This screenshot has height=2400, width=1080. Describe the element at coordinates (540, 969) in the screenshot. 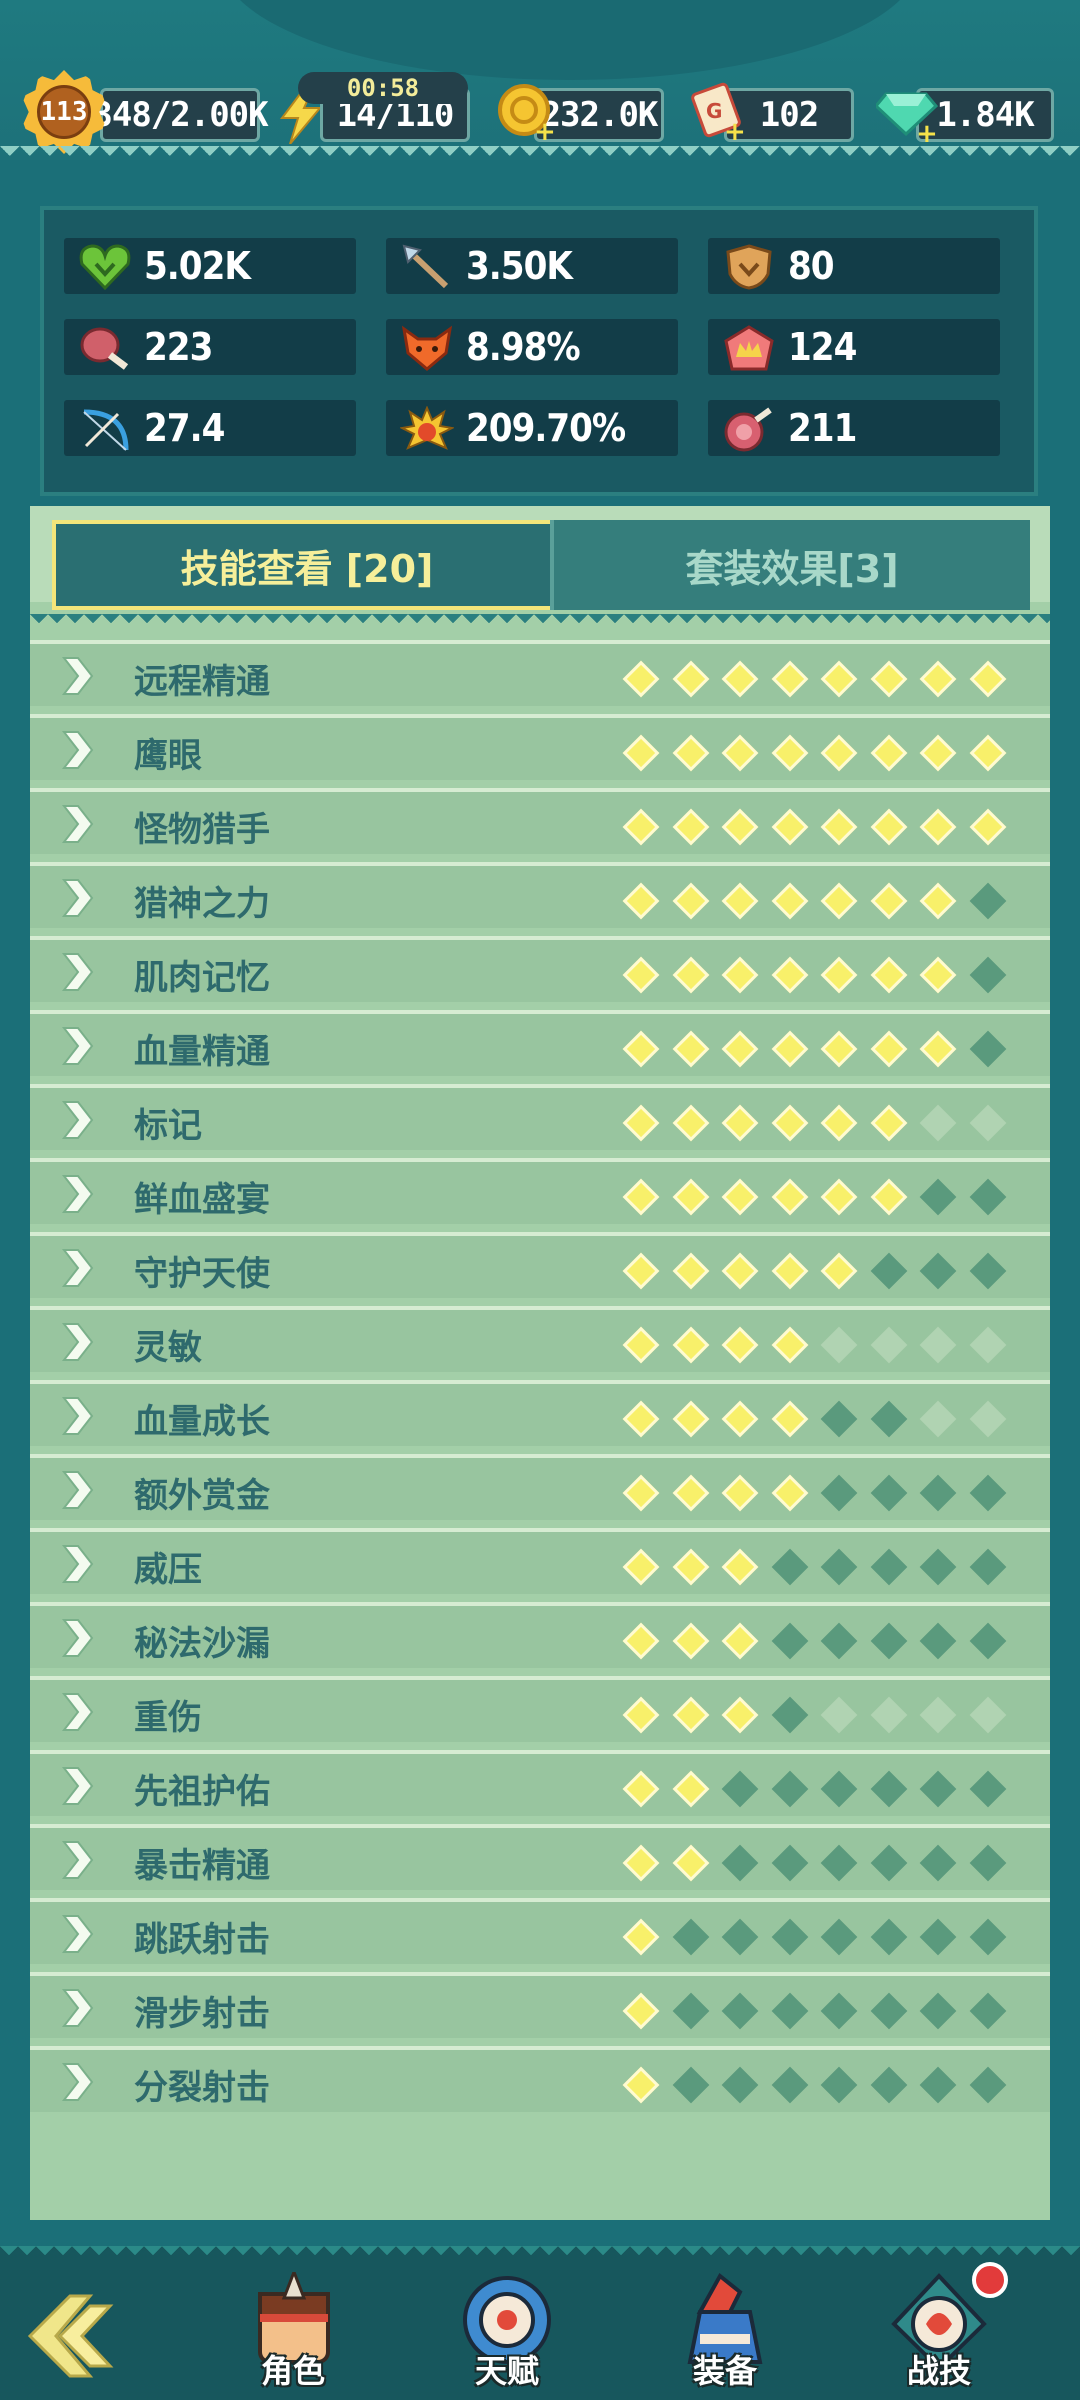

I see `skill-row: 肌肉记忆` at that location.